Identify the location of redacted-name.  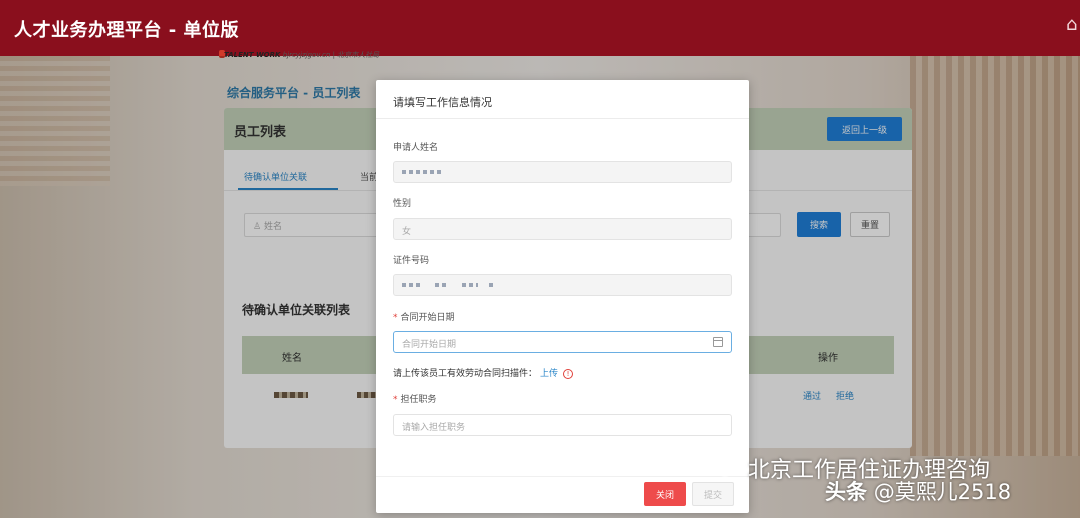
(422, 171).